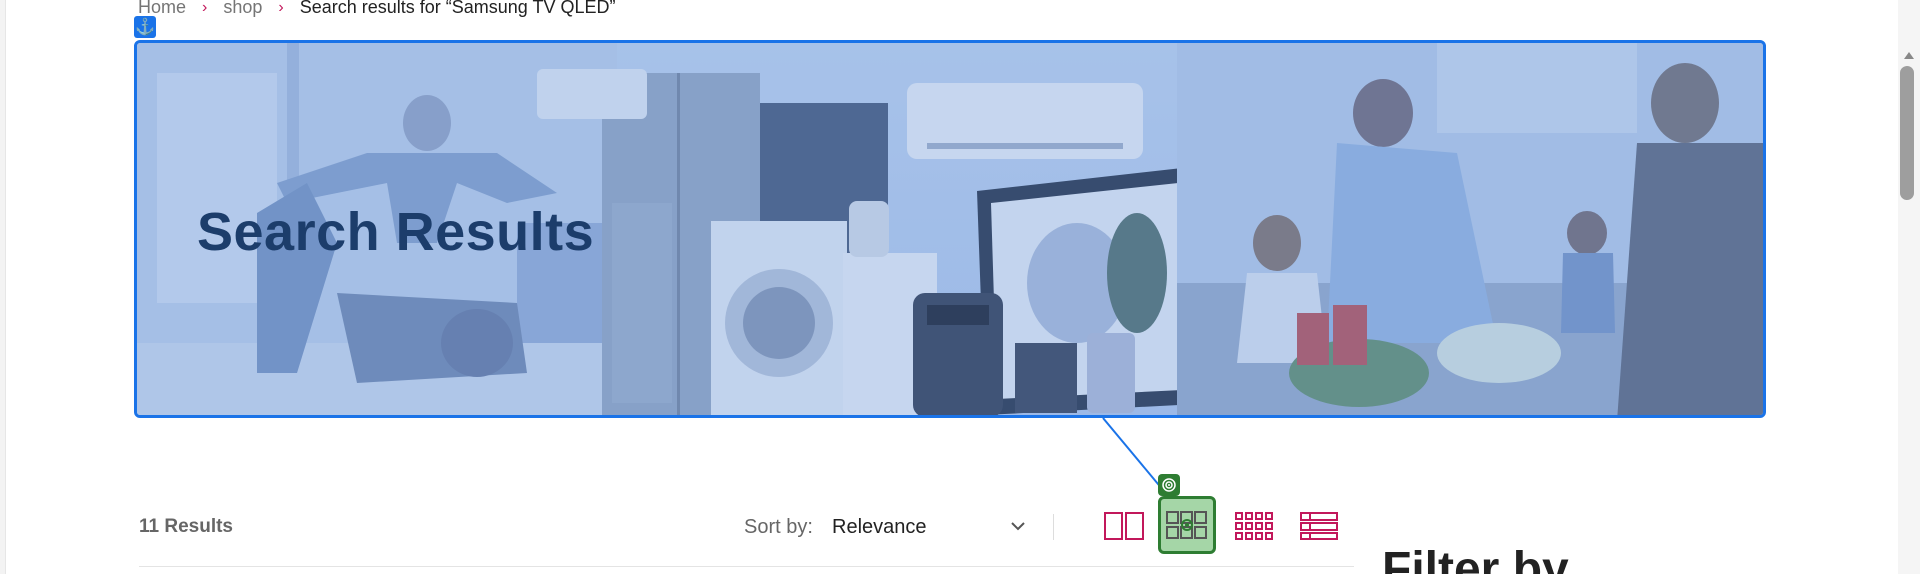  I want to click on page-title: Search Results, so click(396, 232).